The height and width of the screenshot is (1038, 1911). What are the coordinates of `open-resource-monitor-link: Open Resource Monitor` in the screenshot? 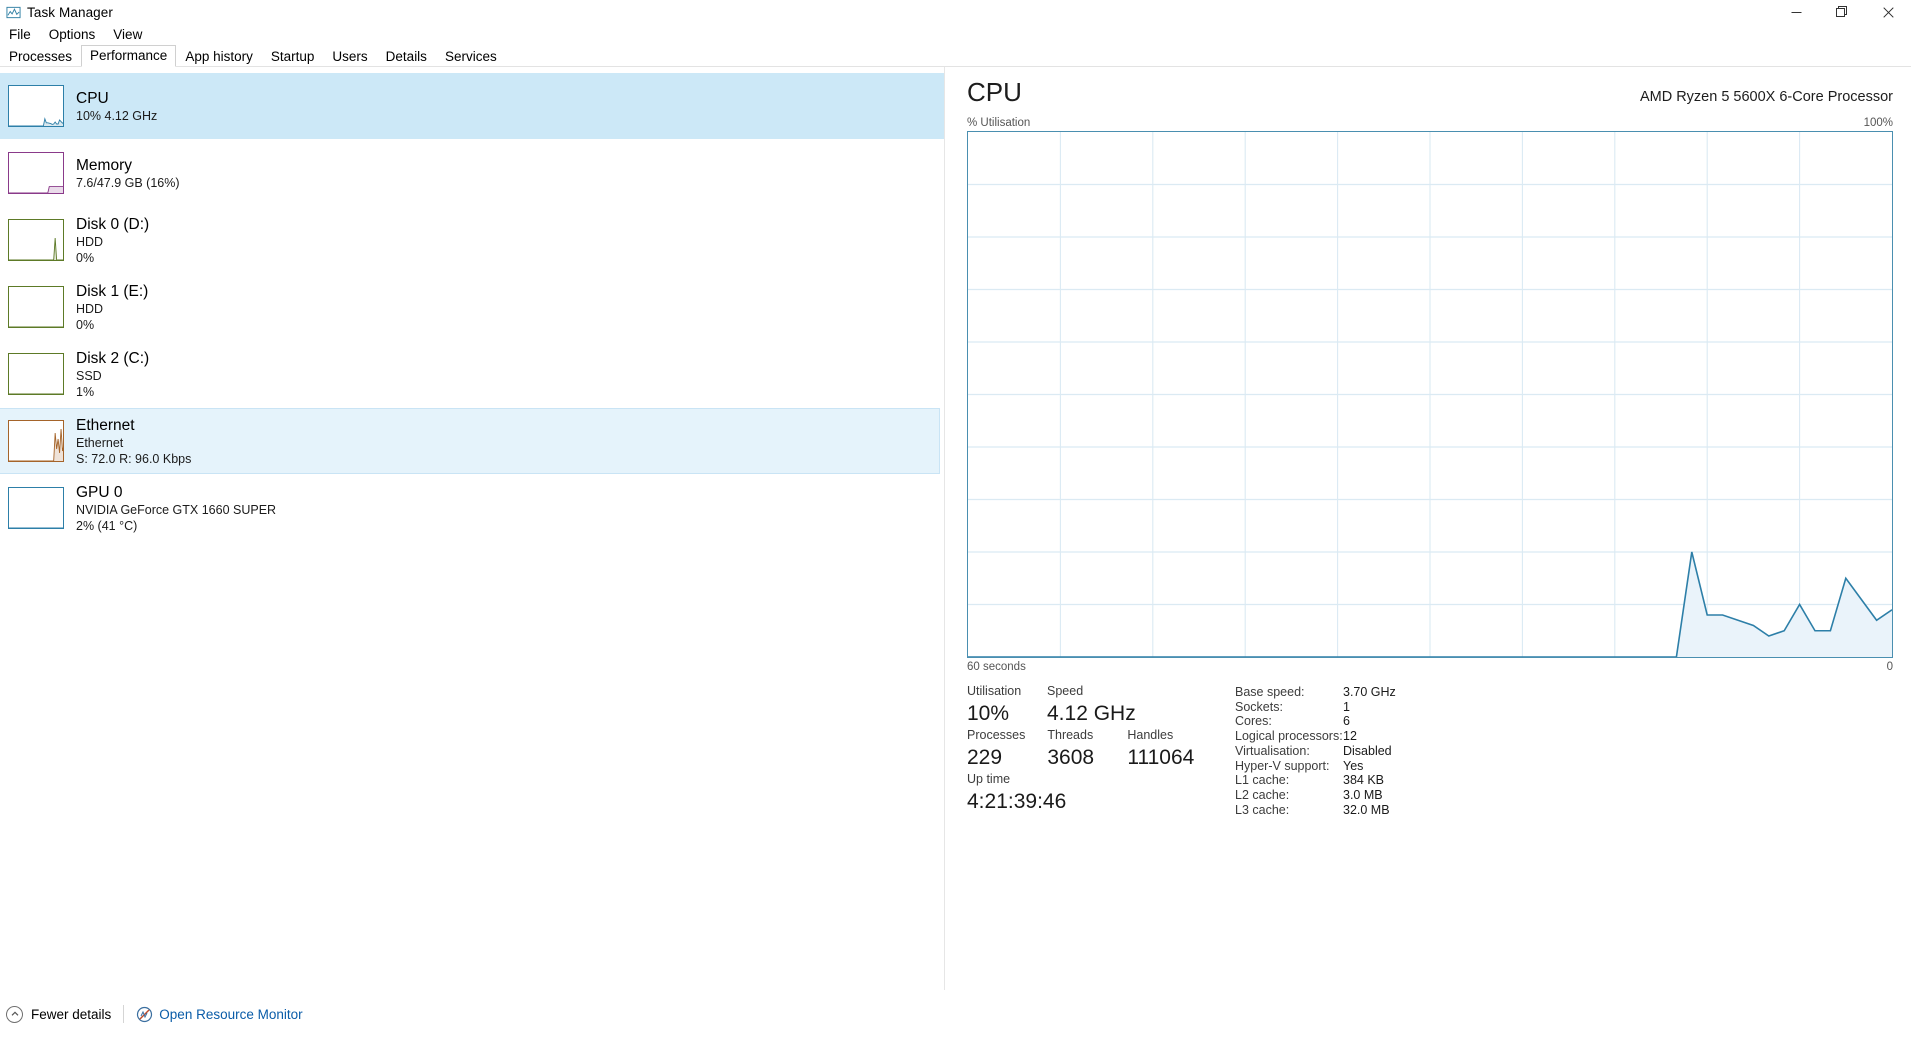 It's located at (230, 1014).